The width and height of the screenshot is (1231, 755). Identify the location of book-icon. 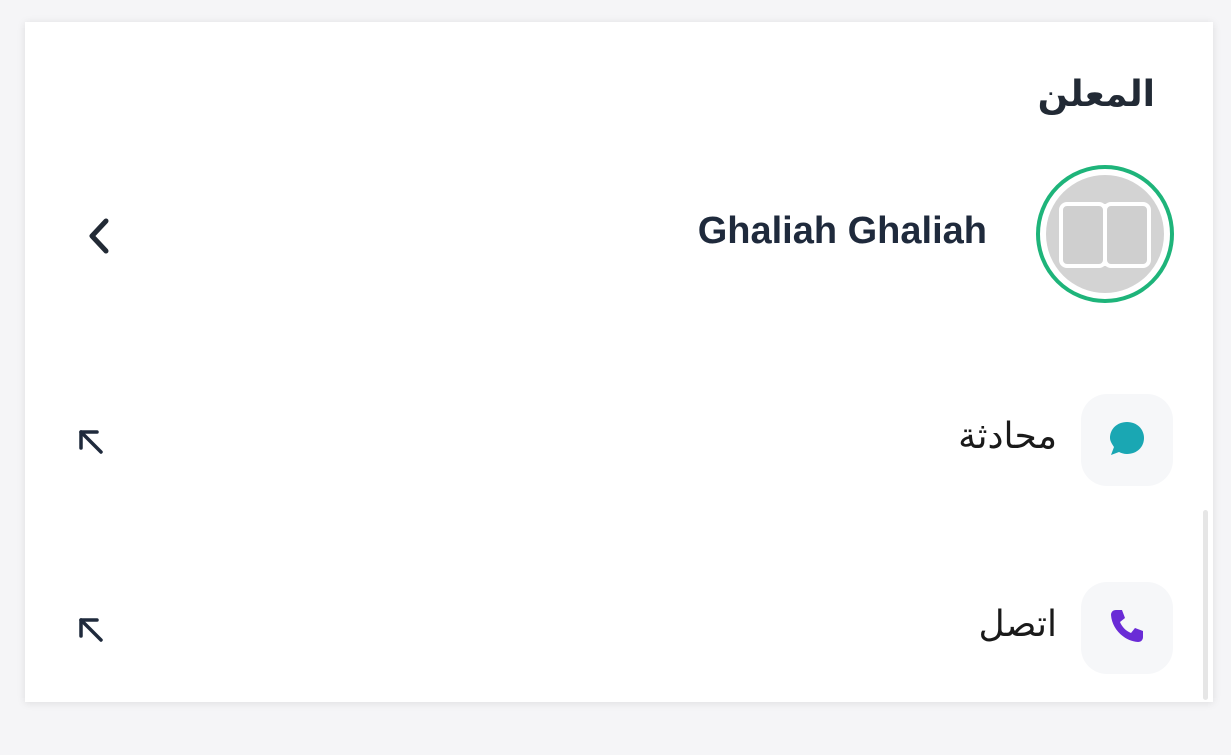
(1105, 234).